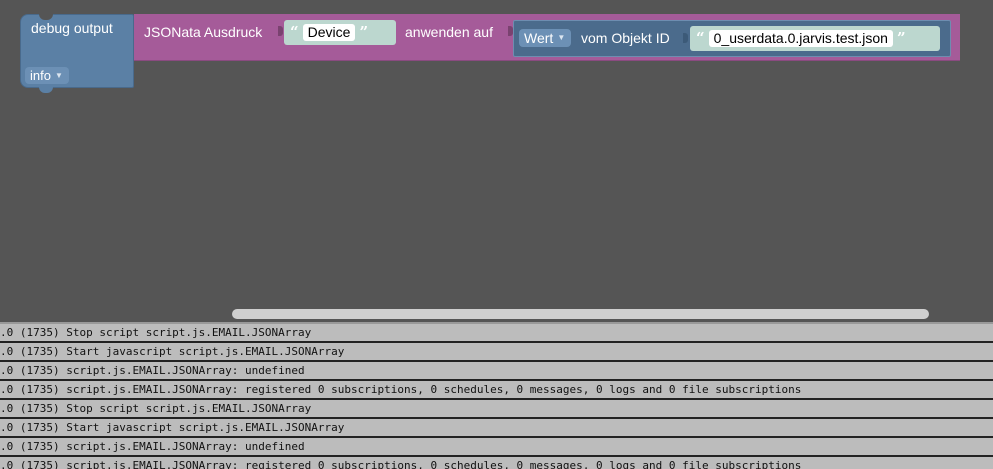  I want to click on object-id-field: 0_userdata.0.jarvis.test.json, so click(800, 38).